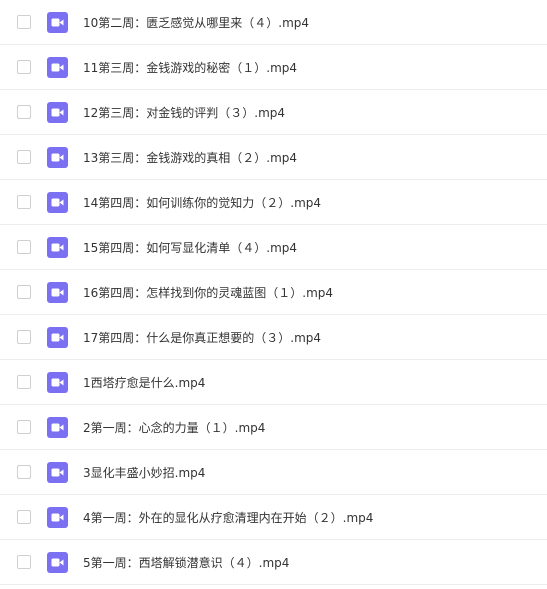  Describe the element at coordinates (196, 22) in the screenshot. I see `file-name: 10第二周：匮乏感觉从哪里来（４）.mp4` at that location.